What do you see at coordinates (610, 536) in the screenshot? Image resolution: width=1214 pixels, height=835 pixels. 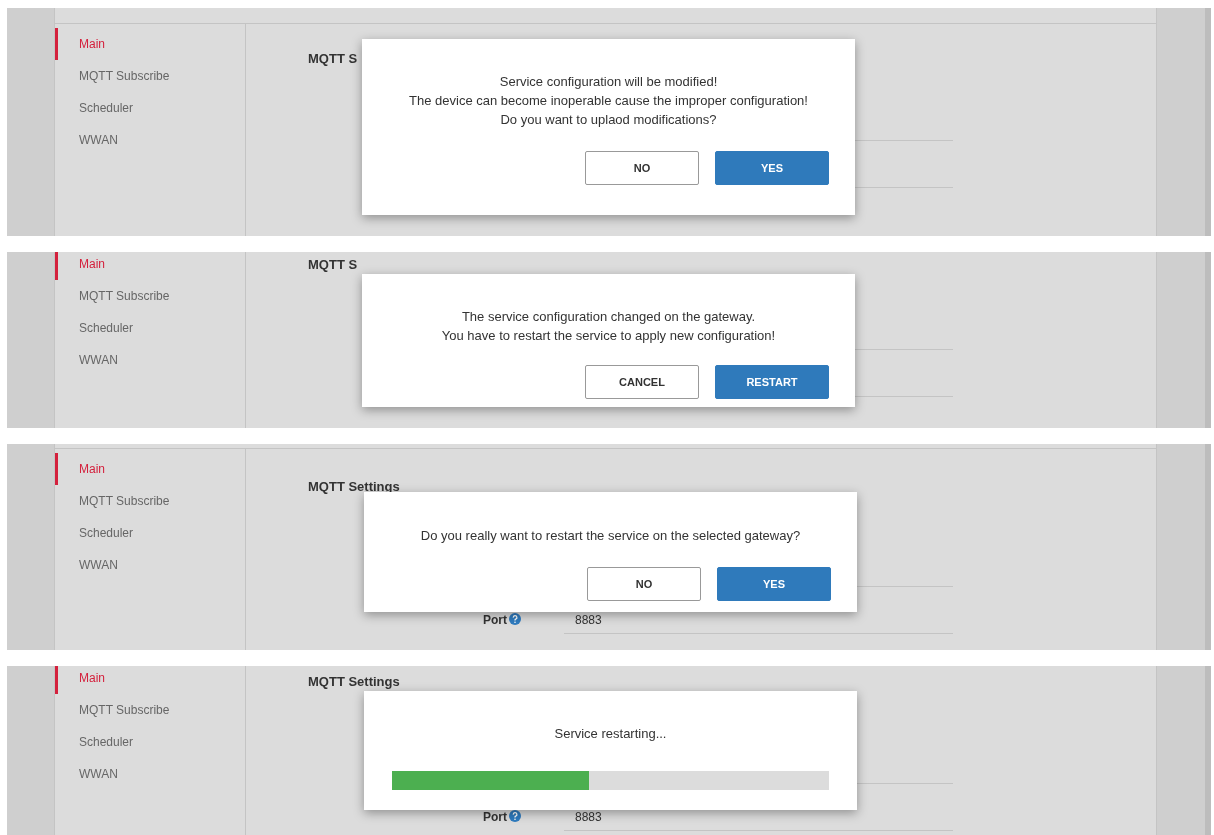 I see `dialog-message: Do you really want to restart the service on the selected gateway?` at bounding box center [610, 536].